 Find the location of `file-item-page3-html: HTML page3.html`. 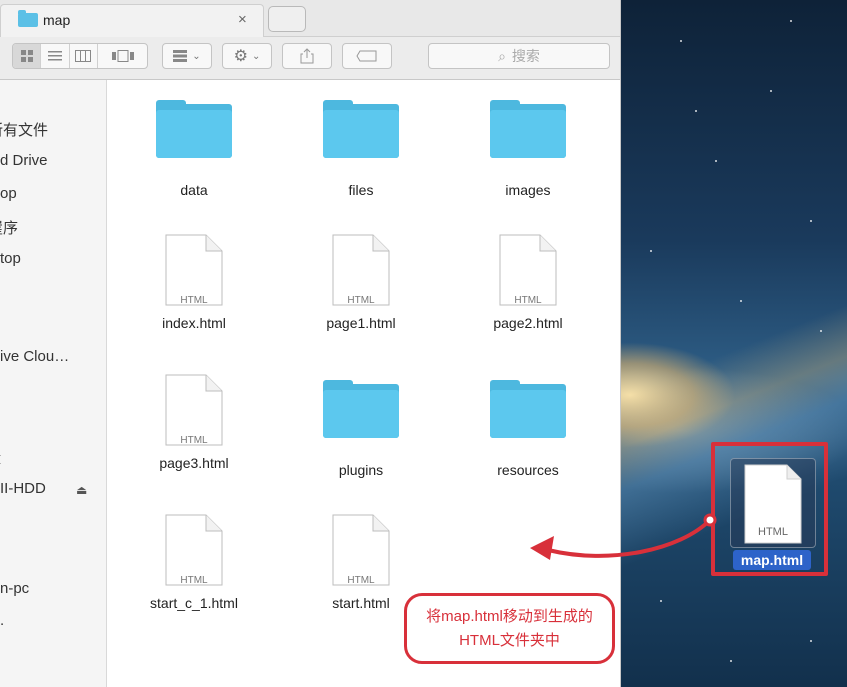

file-item-page3-html: HTML page3.html is located at coordinates (194, 422).